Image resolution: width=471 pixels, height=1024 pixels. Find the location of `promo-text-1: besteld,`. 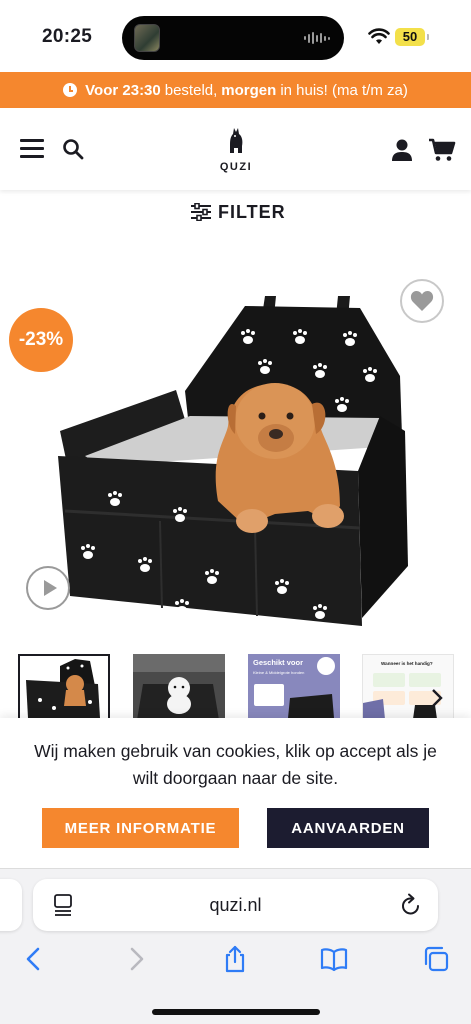

promo-text-1: besteld, is located at coordinates (191, 90).